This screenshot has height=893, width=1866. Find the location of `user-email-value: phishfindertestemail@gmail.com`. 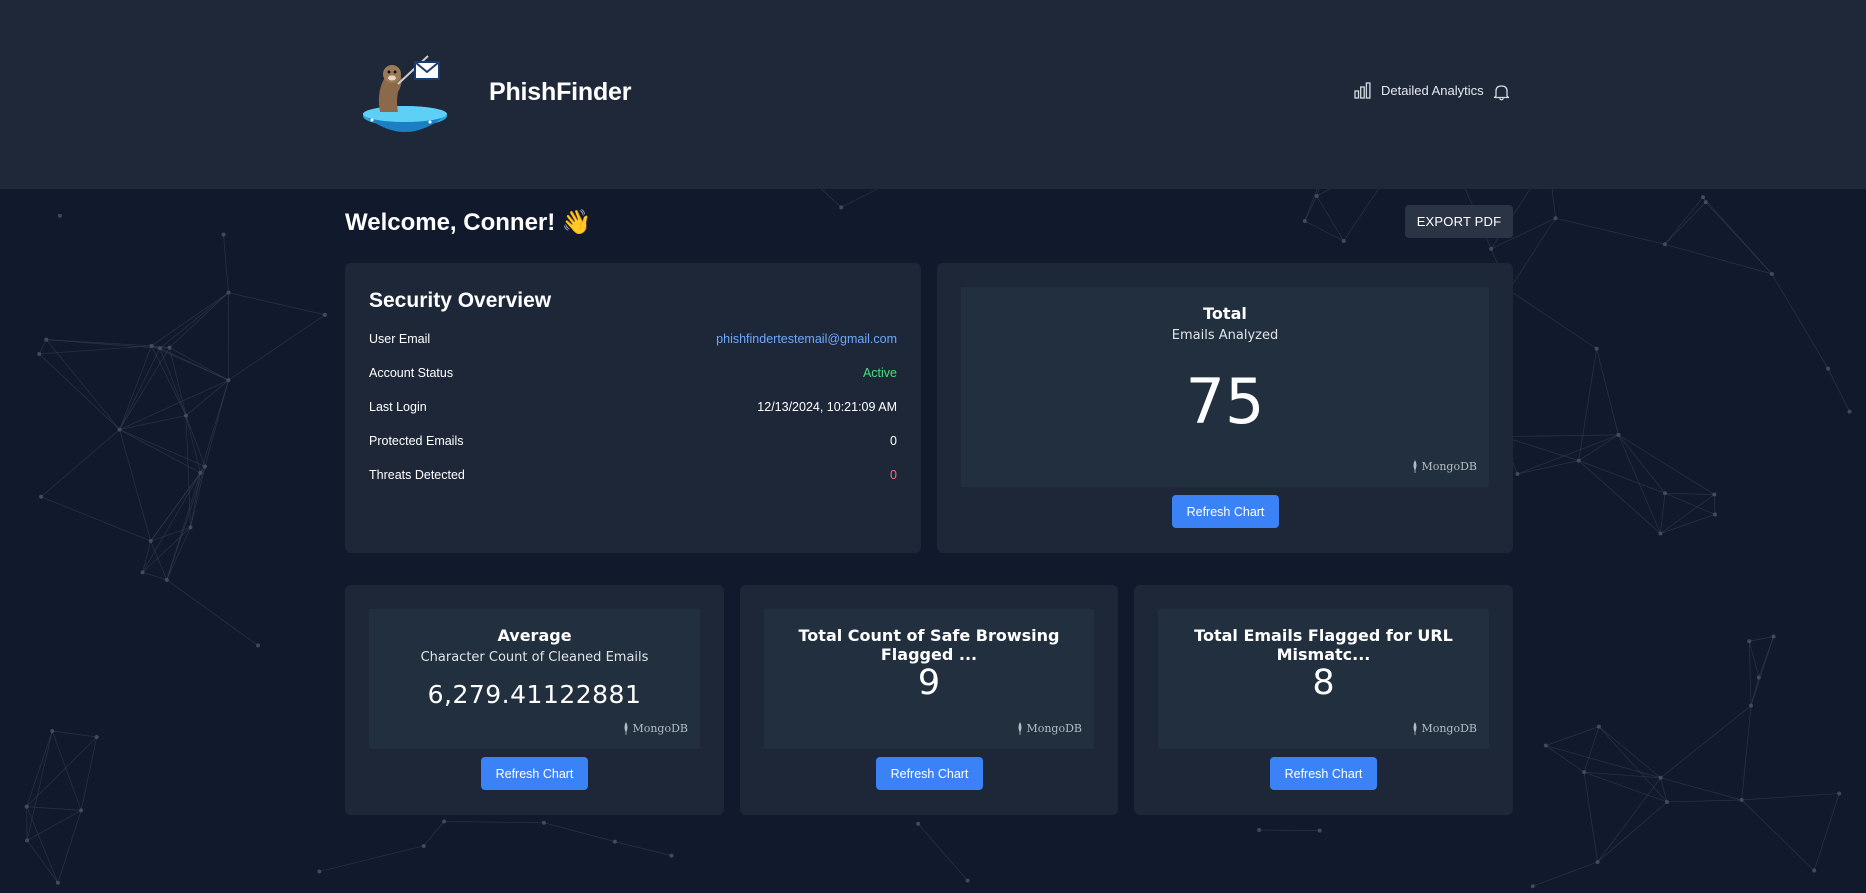

user-email-value: phishfindertestemail@gmail.com is located at coordinates (806, 339).